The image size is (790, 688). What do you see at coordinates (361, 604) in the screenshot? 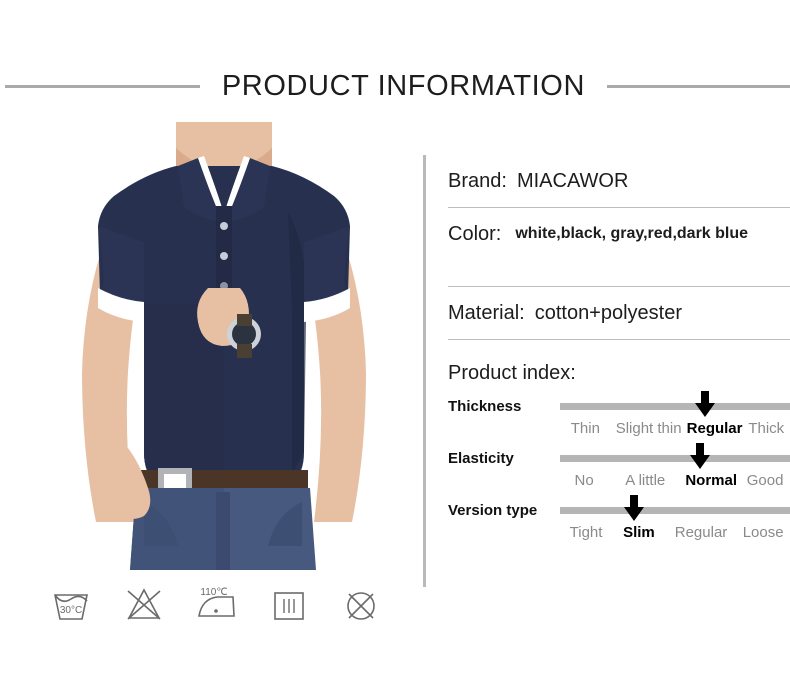
I see `do-not-dry-clean-icon` at bounding box center [361, 604].